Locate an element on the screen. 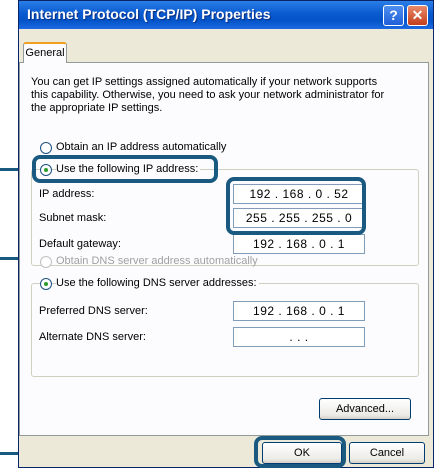 The image size is (434, 468). close-button: ✕ is located at coordinates (417, 15).